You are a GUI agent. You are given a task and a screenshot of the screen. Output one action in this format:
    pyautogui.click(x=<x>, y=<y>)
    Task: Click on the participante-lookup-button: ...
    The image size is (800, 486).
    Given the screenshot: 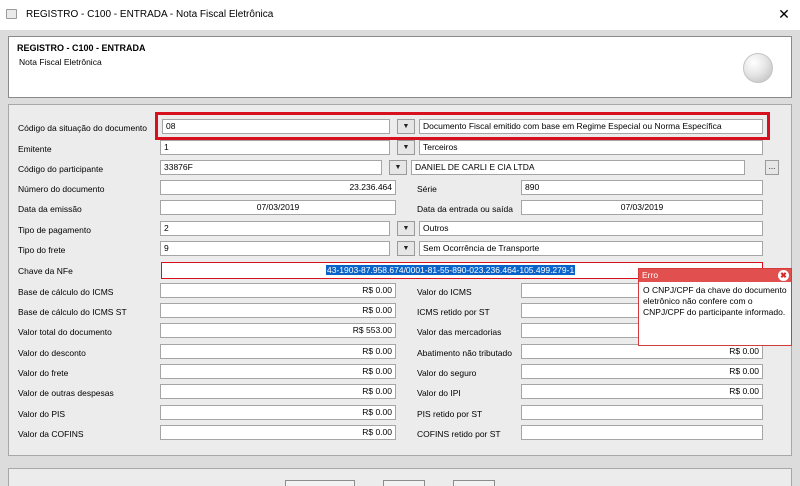 What is the action you would take?
    pyautogui.click(x=772, y=167)
    